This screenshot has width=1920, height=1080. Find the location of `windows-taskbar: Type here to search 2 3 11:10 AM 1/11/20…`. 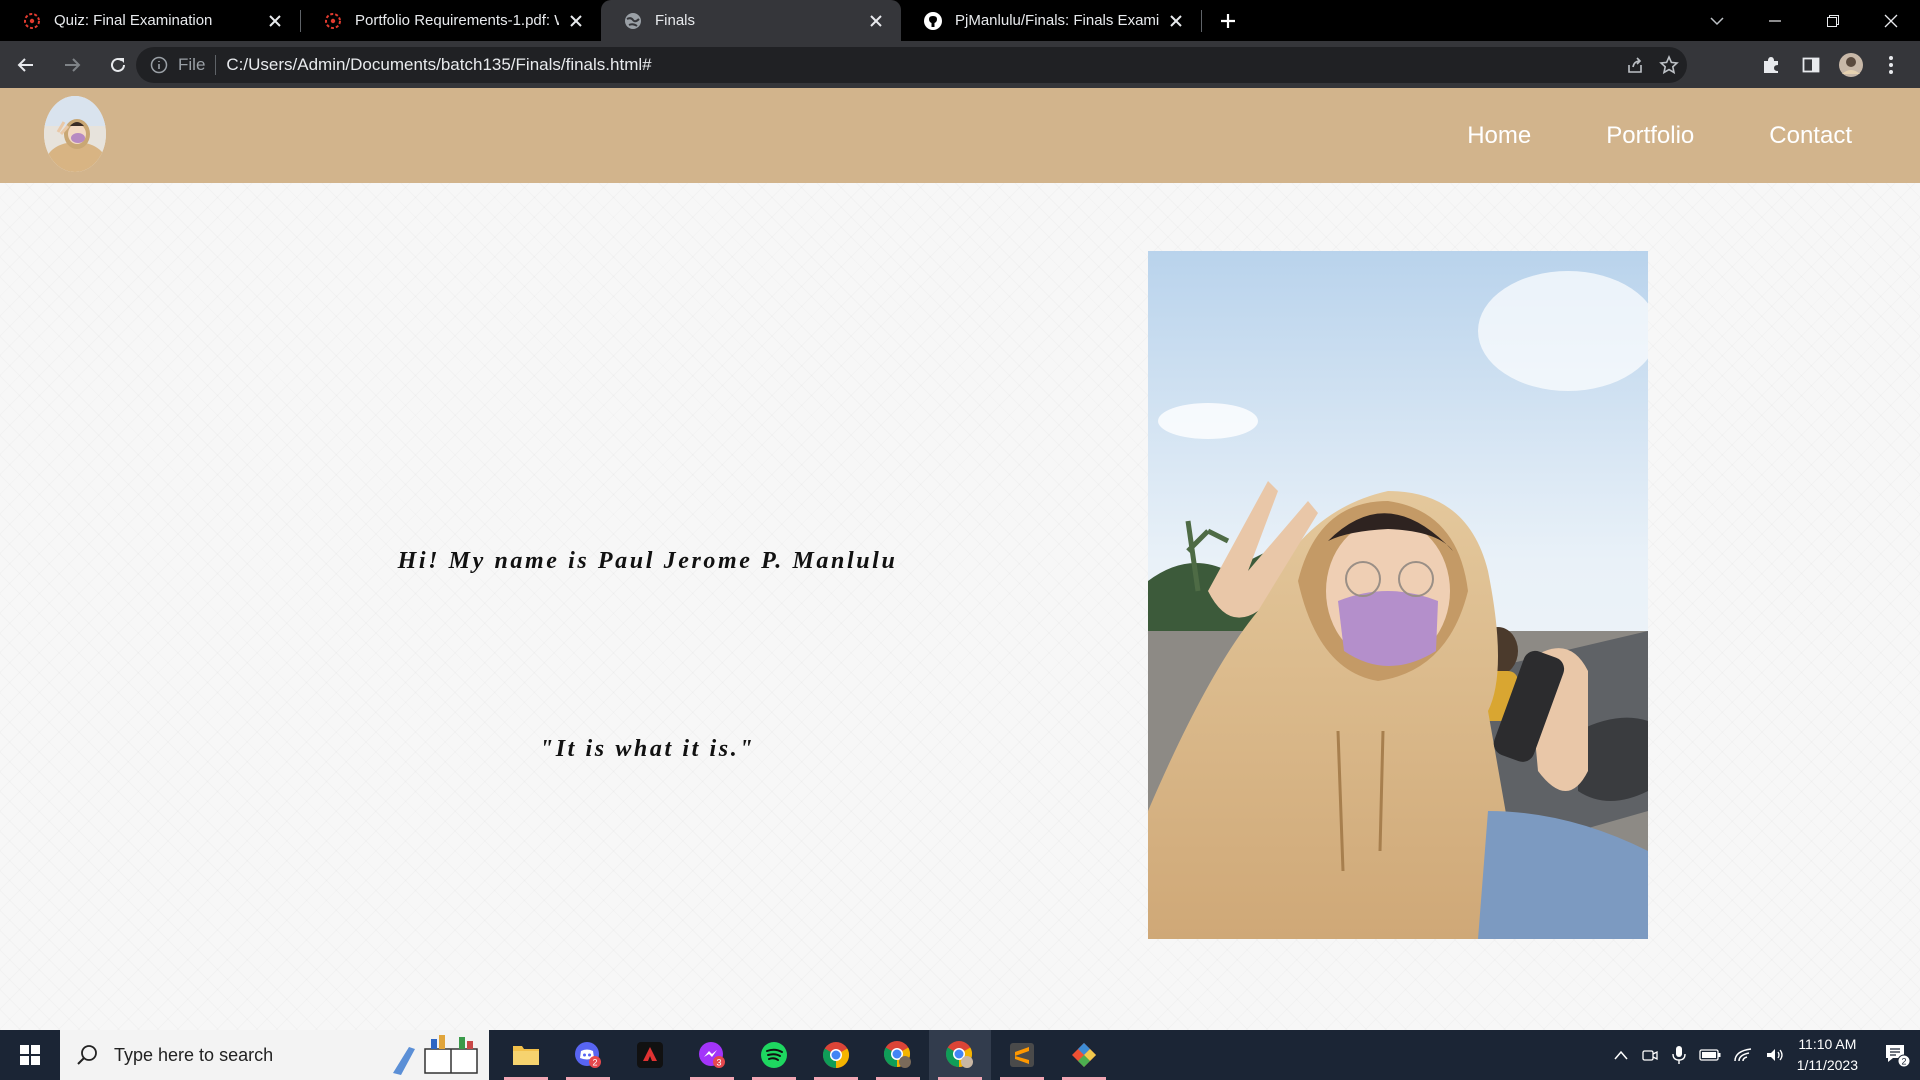

windows-taskbar: Type here to search 2 3 11:10 AM 1/11/20… is located at coordinates (960, 1055).